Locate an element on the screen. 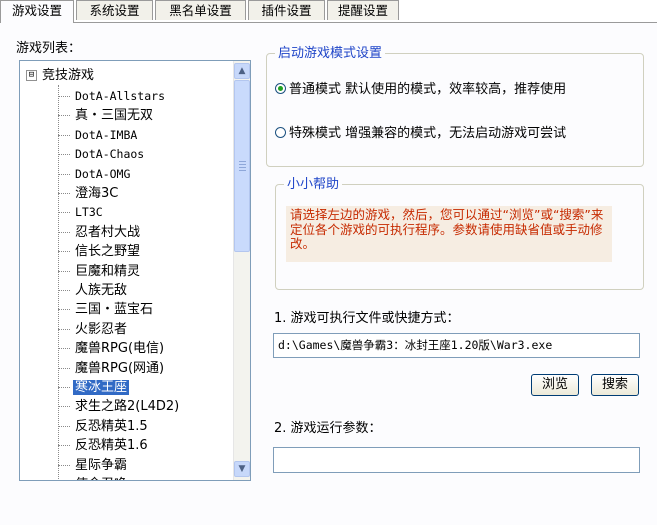 The width and height of the screenshot is (657, 525). tree-item-label: 信长之野望 is located at coordinates (108, 251).